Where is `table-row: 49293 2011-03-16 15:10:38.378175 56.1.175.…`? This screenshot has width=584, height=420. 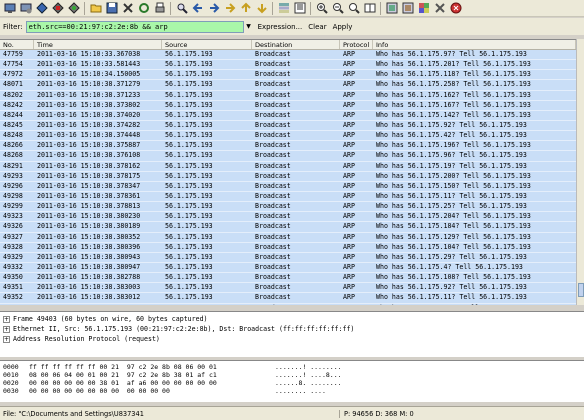
table-row: 49293 2011-03-16 15:10:38.378175 56.1.175.… is located at coordinates (288, 176).